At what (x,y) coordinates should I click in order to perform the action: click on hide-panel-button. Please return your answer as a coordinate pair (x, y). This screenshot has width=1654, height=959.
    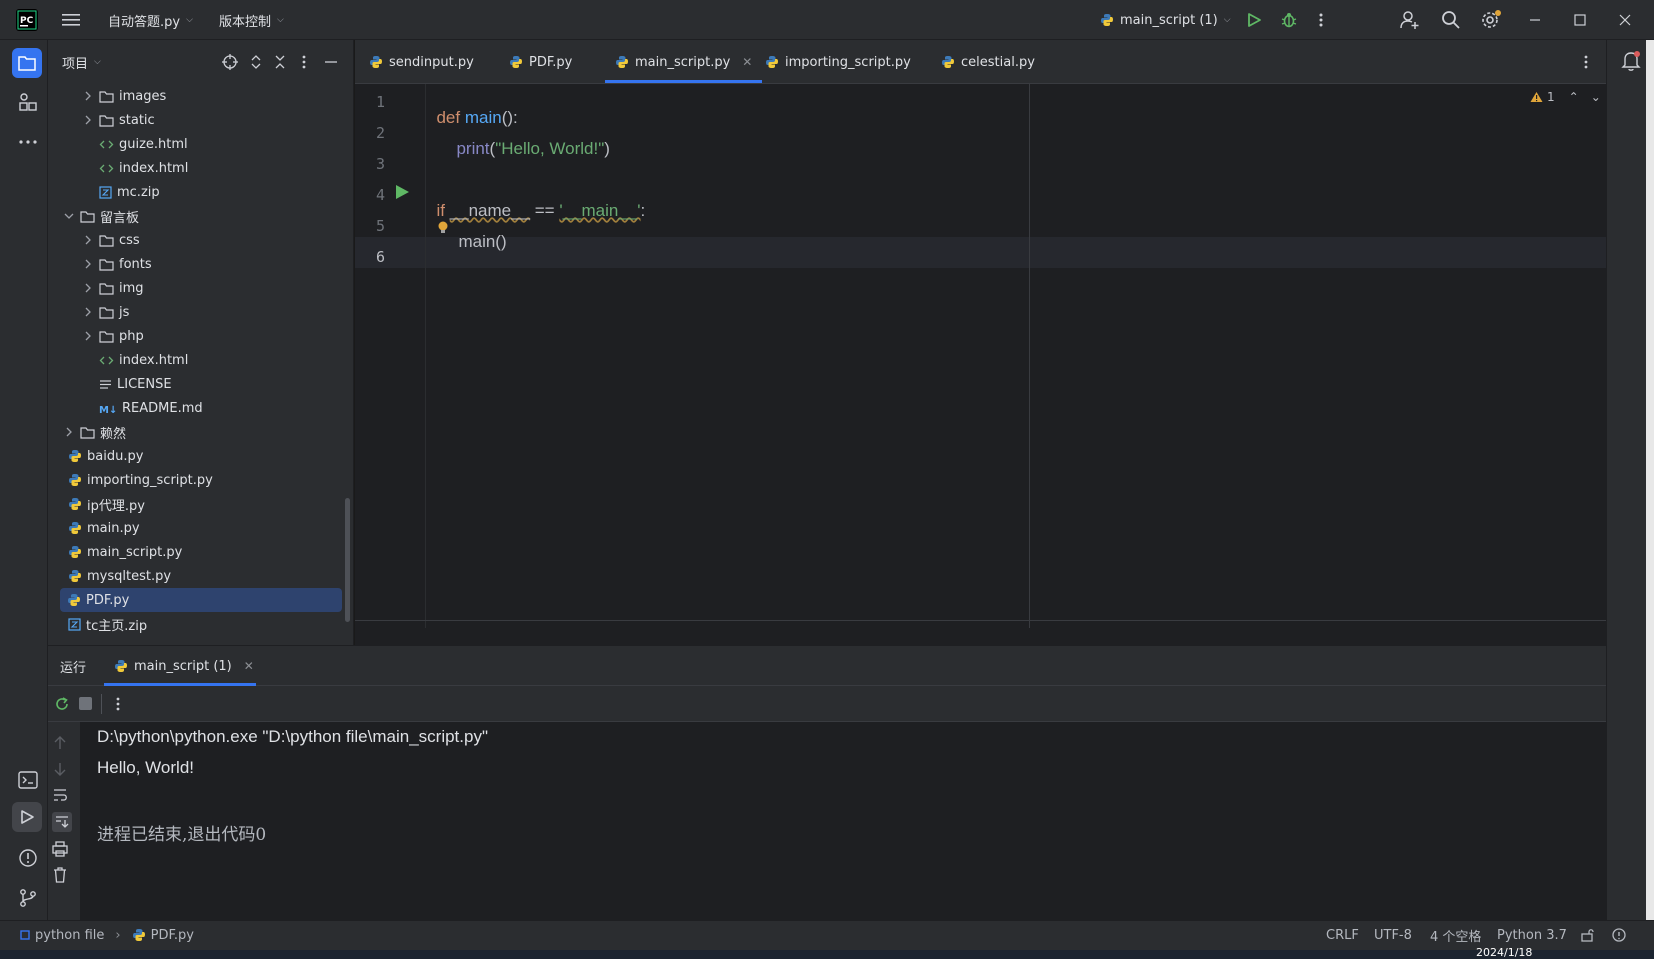
    Looking at the image, I should click on (331, 64).